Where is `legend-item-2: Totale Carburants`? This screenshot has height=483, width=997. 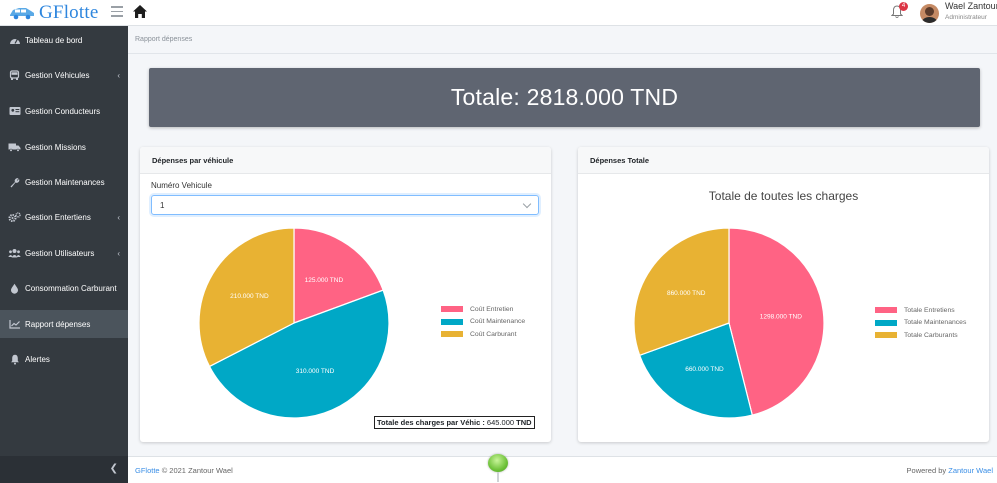
legend-item-2: Totale Carburants is located at coordinates (920, 335).